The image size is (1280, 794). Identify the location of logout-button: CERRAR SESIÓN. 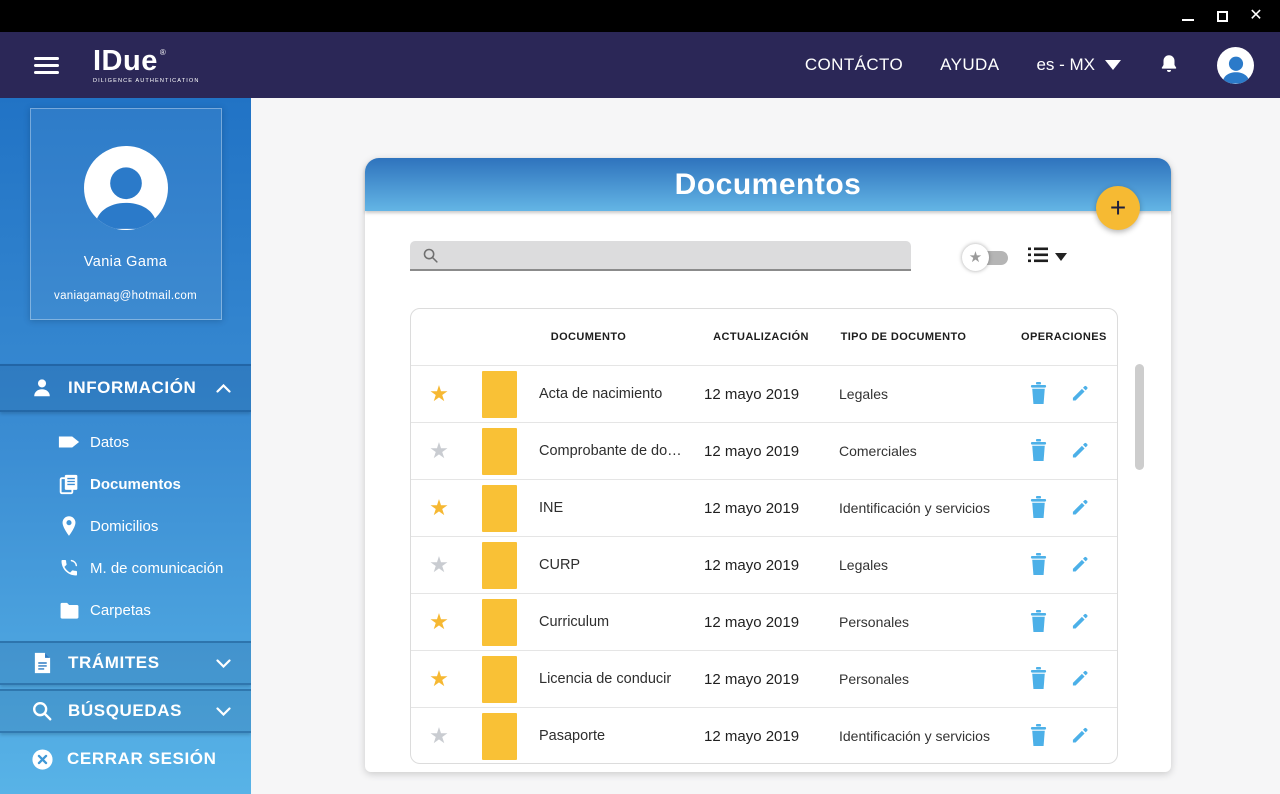
(125, 759).